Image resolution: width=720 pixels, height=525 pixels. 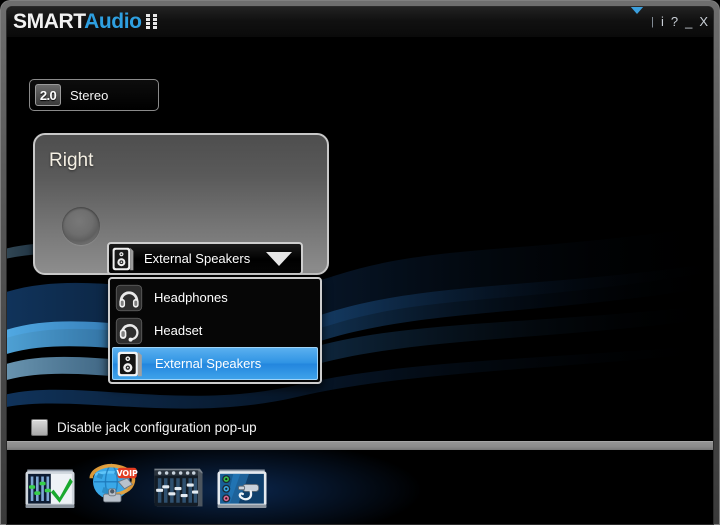 I want to click on bottom-toolbar: OVERCLOCKERS.UA, so click(x=360, y=487).